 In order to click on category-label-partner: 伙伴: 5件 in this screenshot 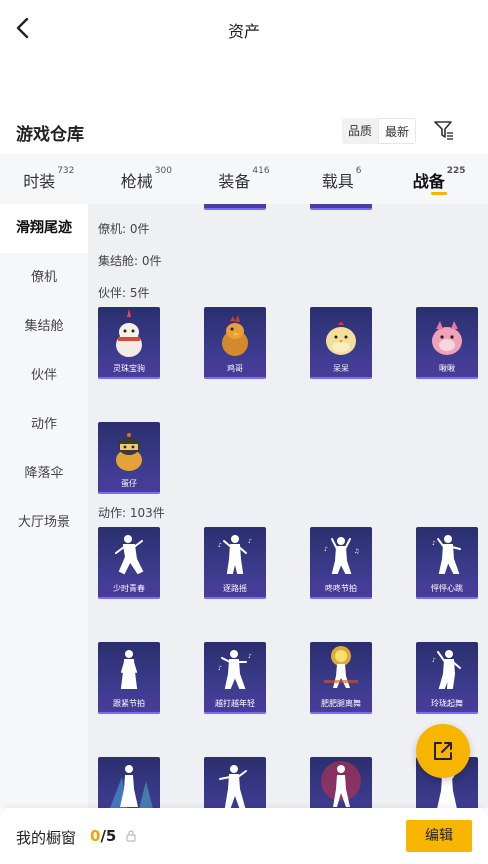, I will do `click(124, 293)`.